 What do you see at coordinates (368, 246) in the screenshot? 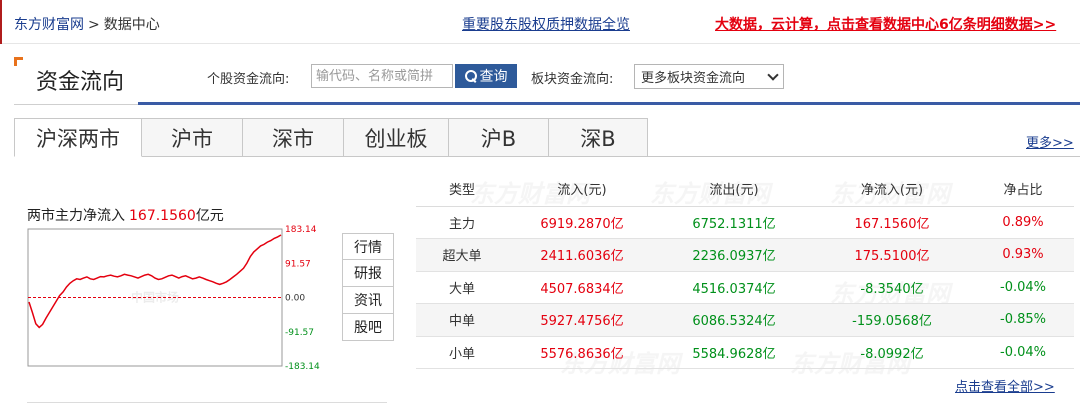
I see `side-button-quotes: 行情` at bounding box center [368, 246].